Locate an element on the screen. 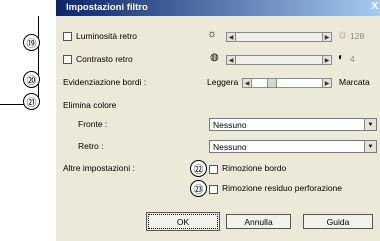  title-bar: Impostazioni filtro X is located at coordinates (218, 8).